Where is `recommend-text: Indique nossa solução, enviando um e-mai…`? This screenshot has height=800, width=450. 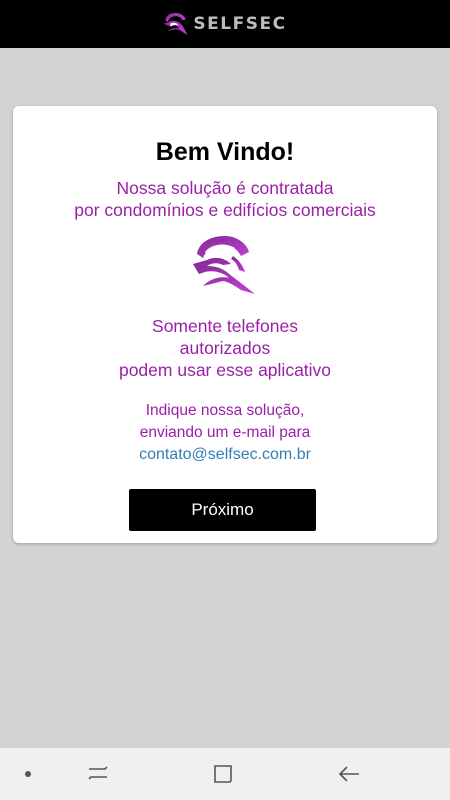
recommend-text: Indique nossa solução, enviando um e-mai… is located at coordinates (225, 433).